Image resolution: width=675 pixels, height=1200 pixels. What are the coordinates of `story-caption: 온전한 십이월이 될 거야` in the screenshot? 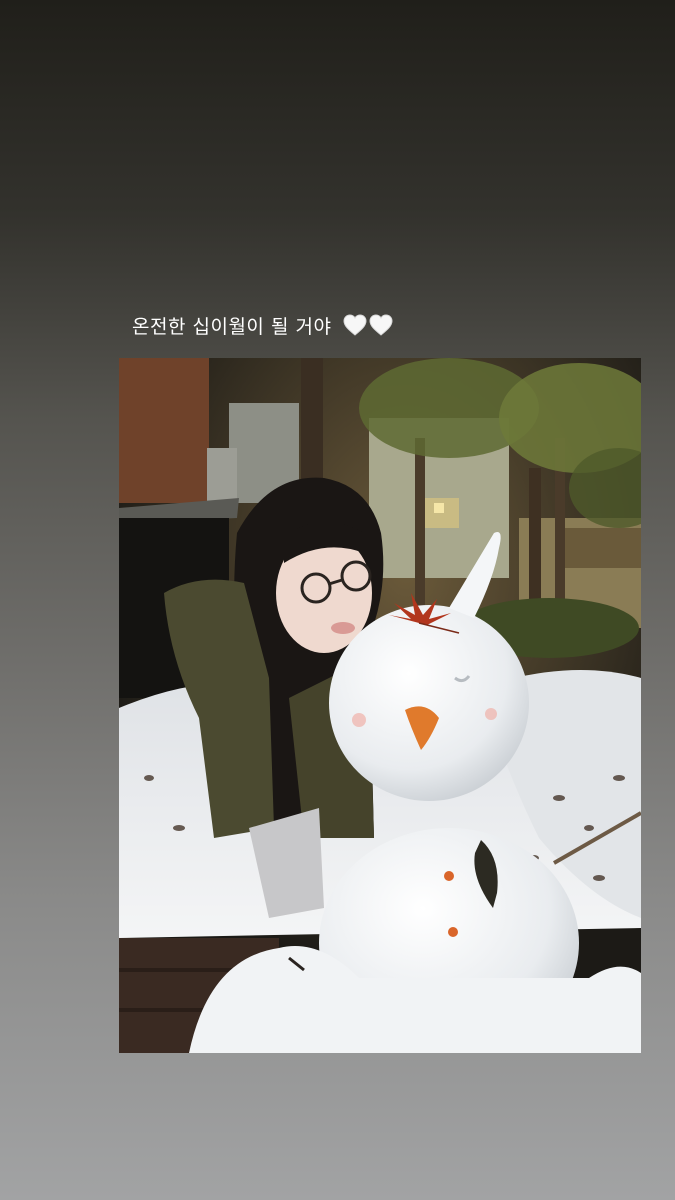 It's located at (262, 325).